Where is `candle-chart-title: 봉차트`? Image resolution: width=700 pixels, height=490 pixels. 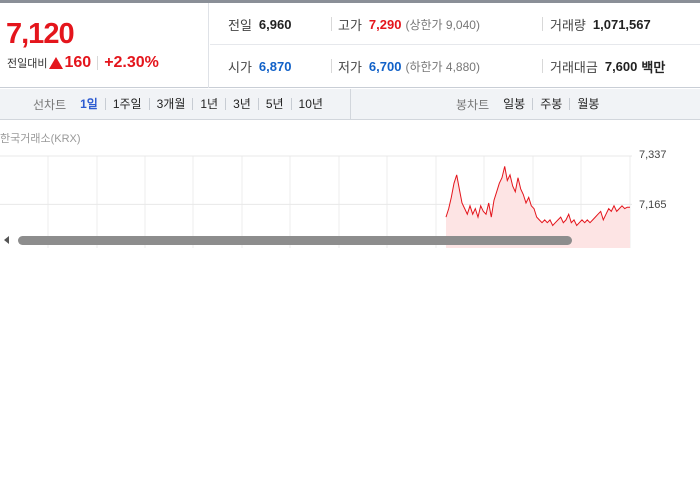 candle-chart-title: 봉차트 is located at coordinates (473, 104).